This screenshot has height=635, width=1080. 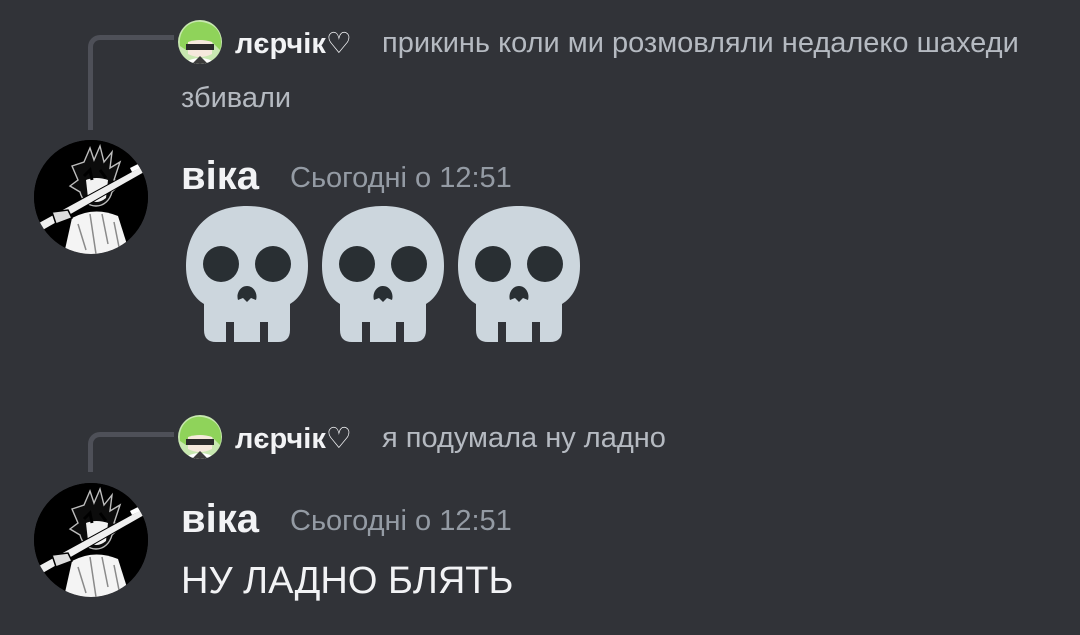 What do you see at coordinates (524, 438) in the screenshot?
I see `reply-preview-text: я подумала ну ладно` at bounding box center [524, 438].